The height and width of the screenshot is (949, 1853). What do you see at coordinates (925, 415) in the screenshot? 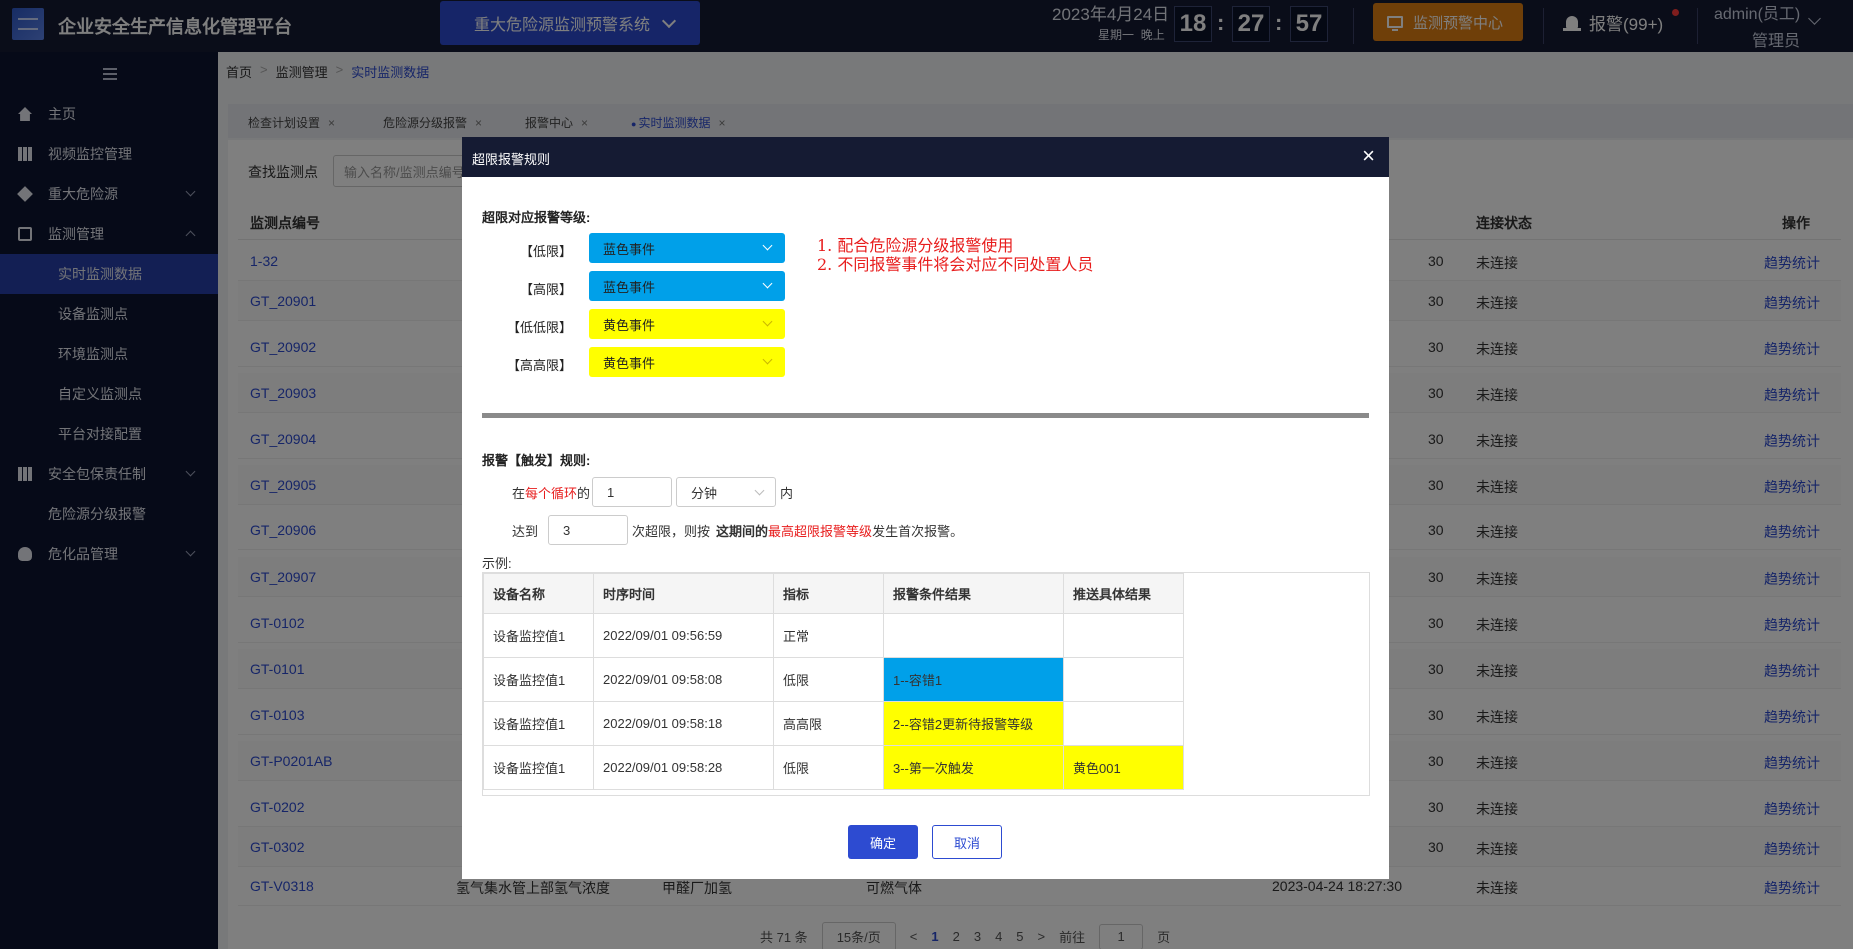
I see `section-divider` at bounding box center [925, 415].